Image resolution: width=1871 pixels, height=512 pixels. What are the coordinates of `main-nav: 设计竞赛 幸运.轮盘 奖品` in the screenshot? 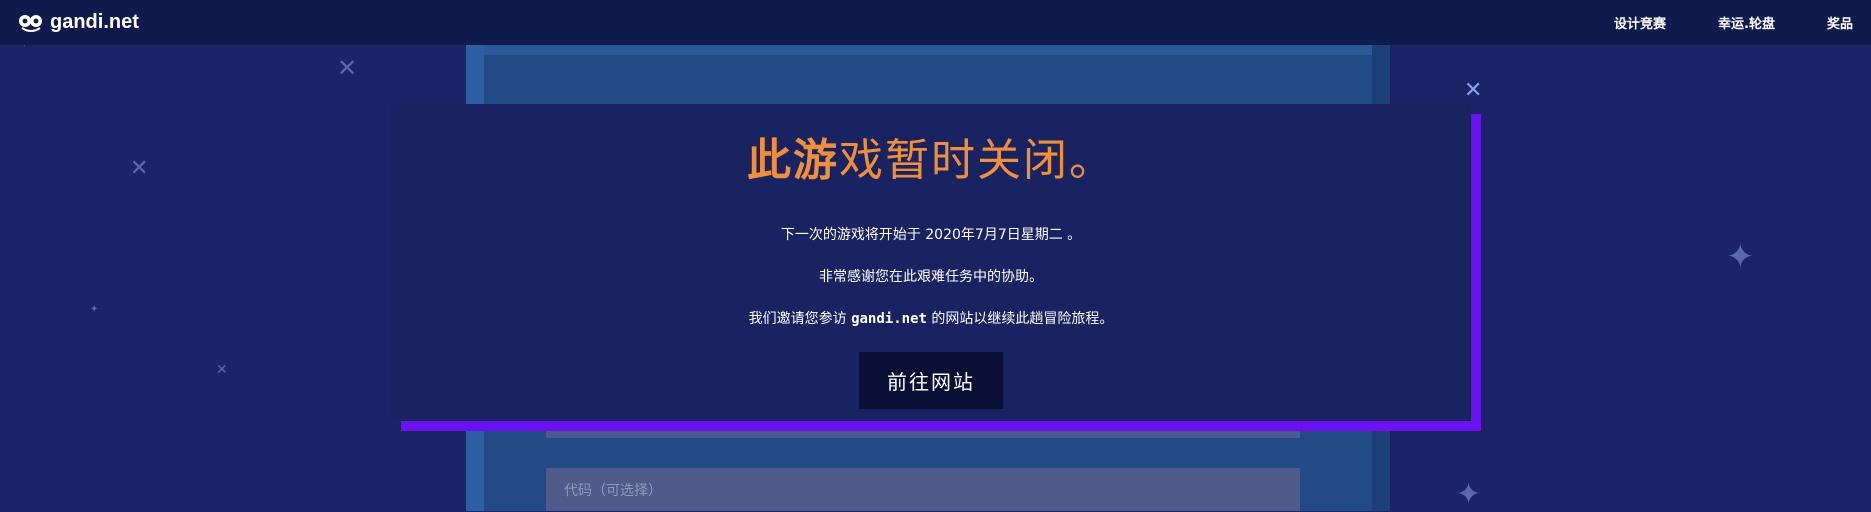 It's located at (1733, 22).